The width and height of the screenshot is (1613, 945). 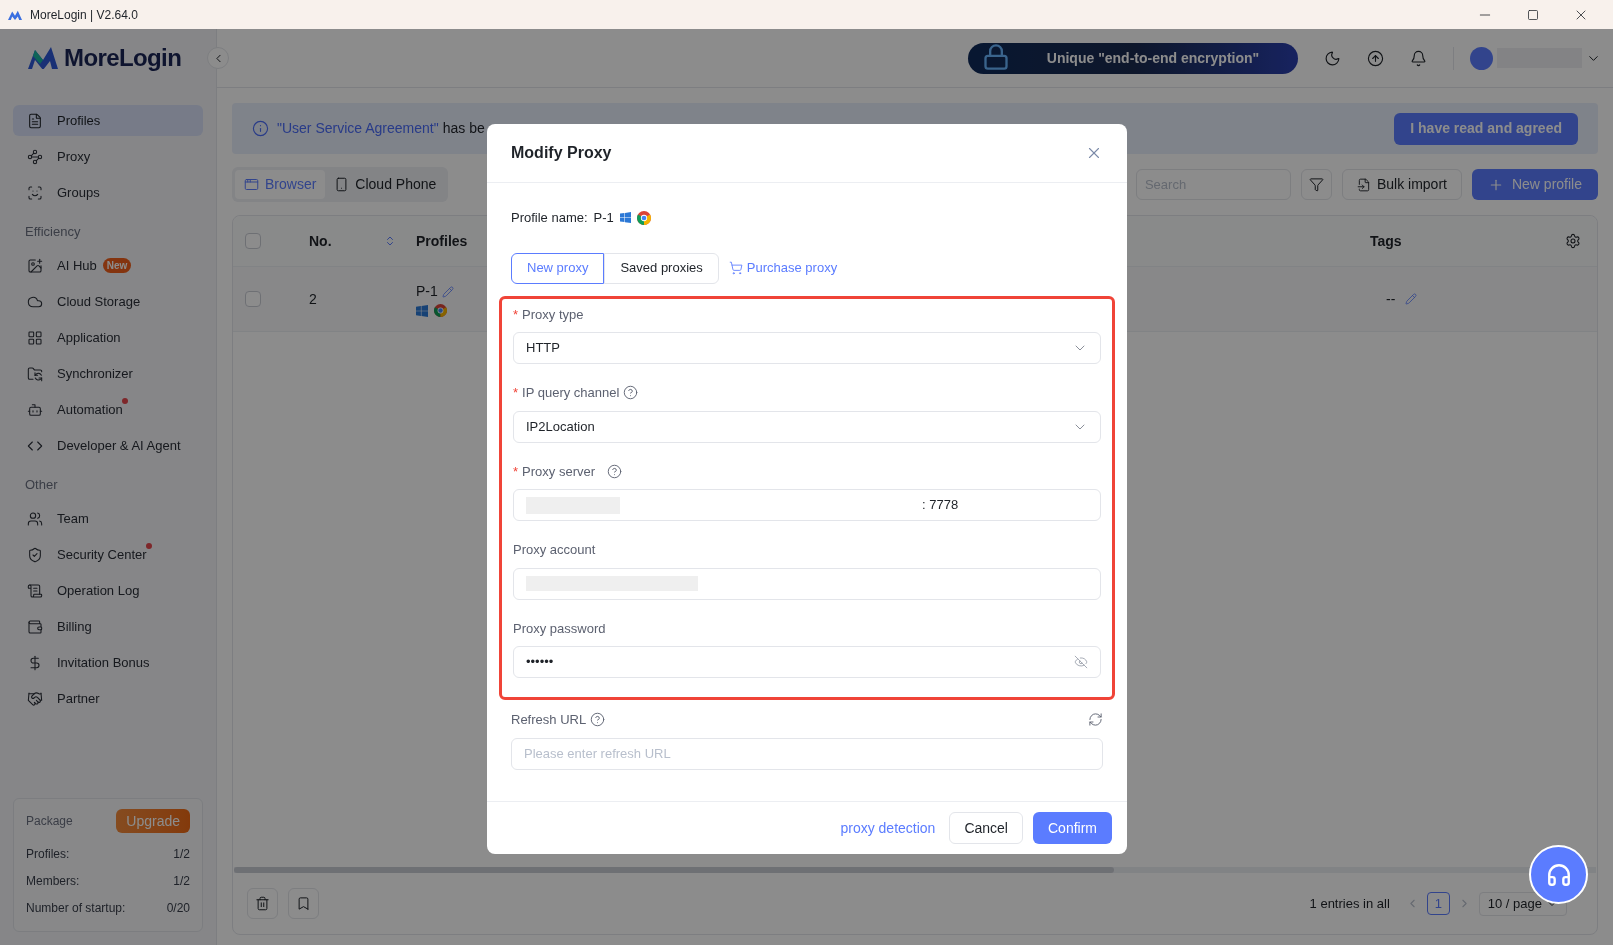 What do you see at coordinates (35, 554) in the screenshot?
I see `shield-icon` at bounding box center [35, 554].